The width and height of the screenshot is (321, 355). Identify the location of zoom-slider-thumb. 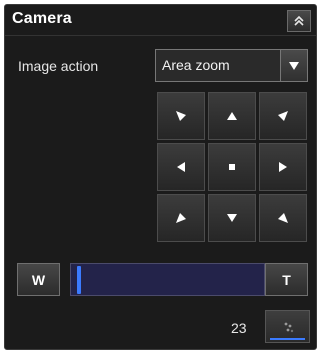
(78, 280).